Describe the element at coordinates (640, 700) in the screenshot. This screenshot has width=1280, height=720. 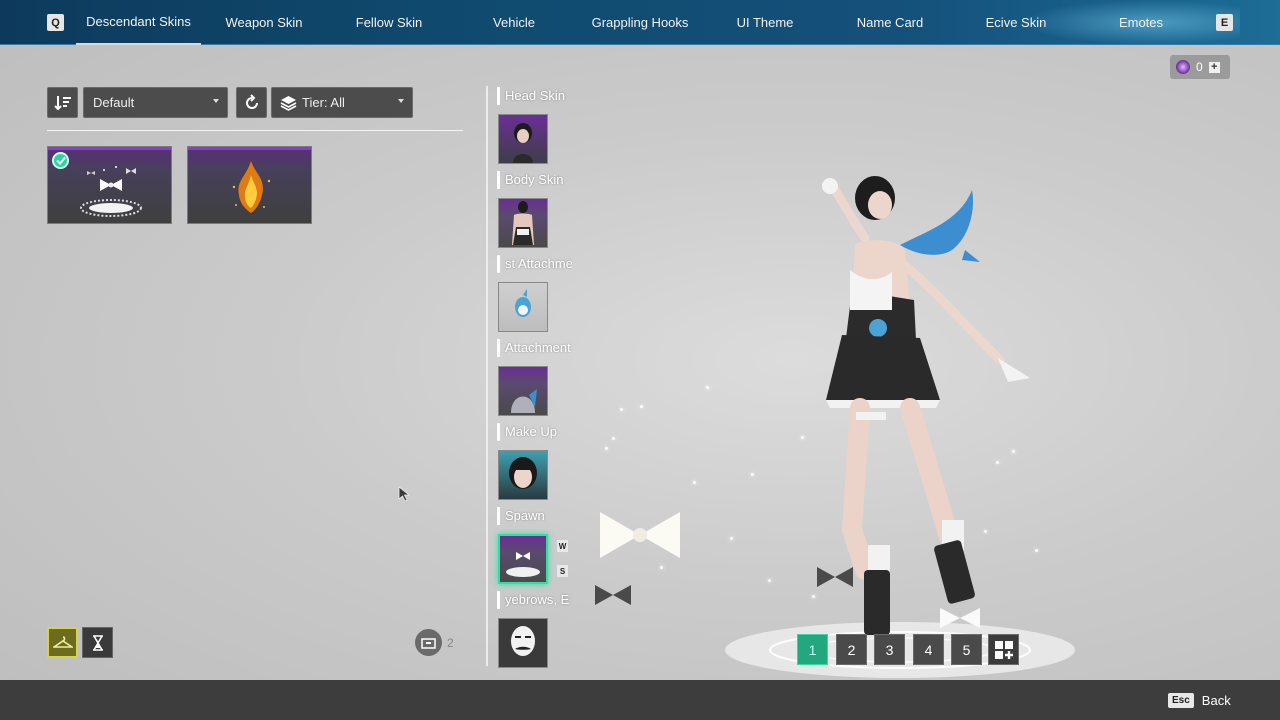
I see `bottom-bar: Esc Back` at that location.